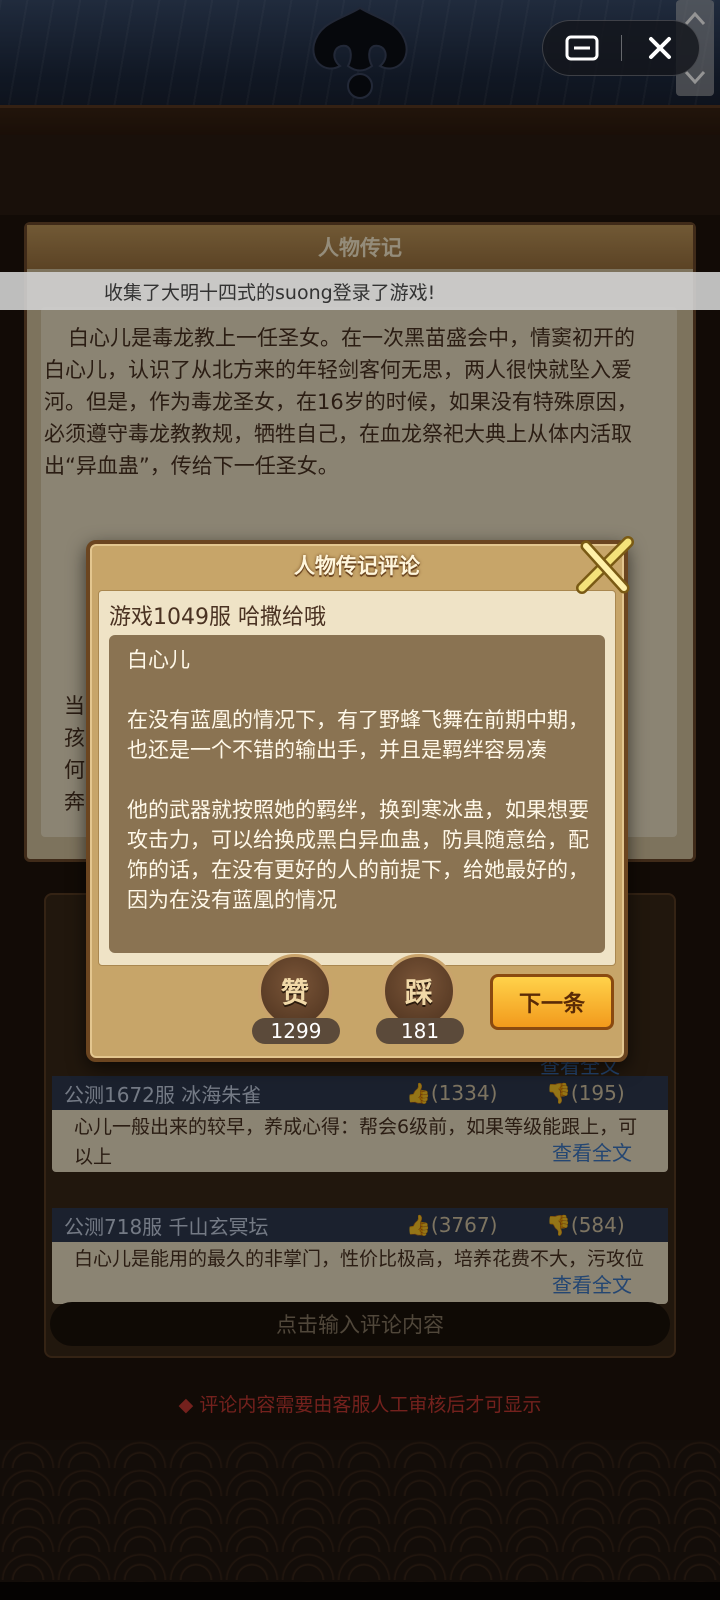  I want to click on modal-close-button, so click(605, 567).